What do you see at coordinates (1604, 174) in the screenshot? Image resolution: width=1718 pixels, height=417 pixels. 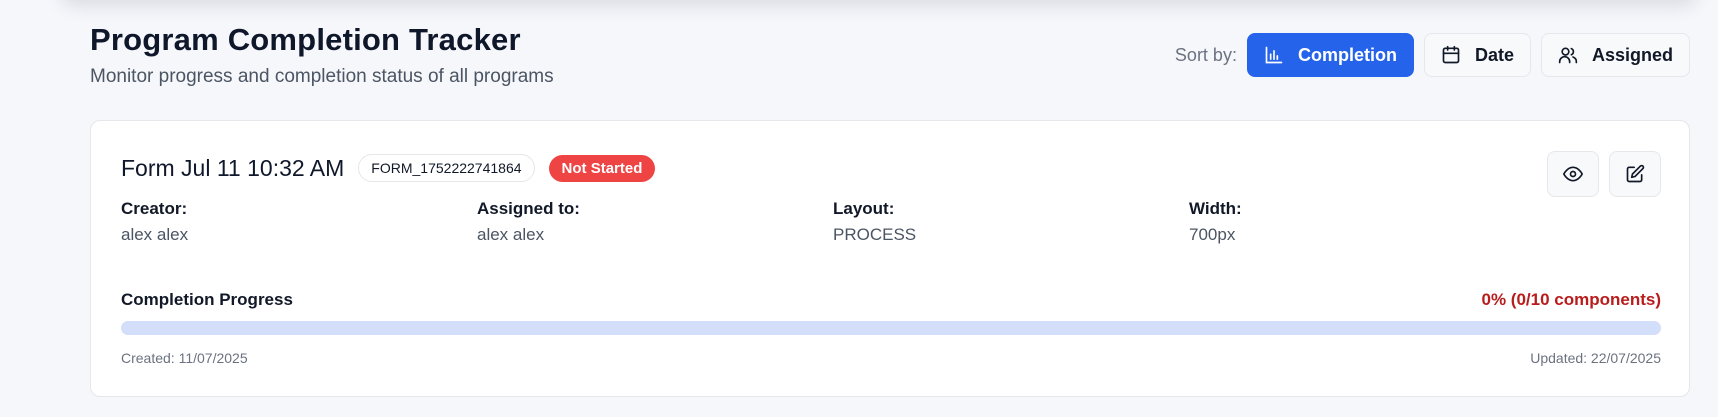 I see `card-actions` at bounding box center [1604, 174].